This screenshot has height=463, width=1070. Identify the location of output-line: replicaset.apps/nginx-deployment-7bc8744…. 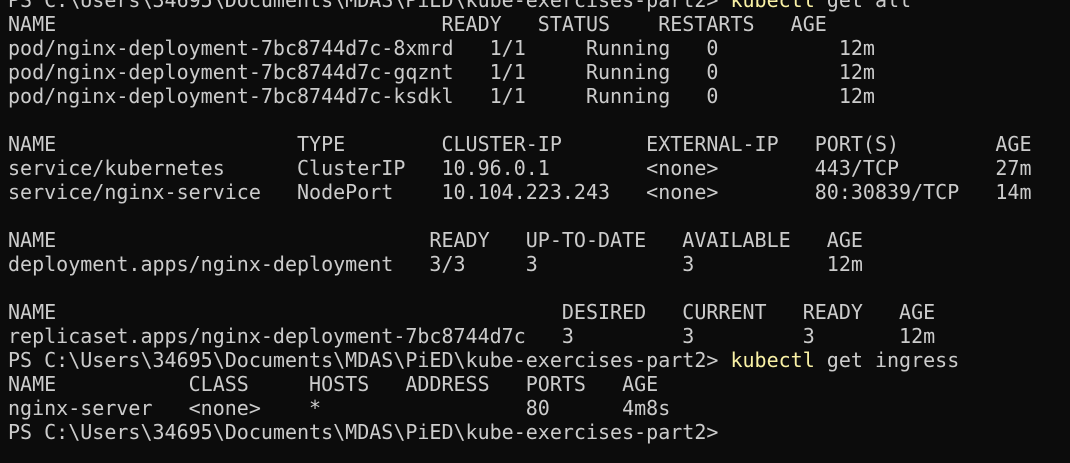
(472, 336).